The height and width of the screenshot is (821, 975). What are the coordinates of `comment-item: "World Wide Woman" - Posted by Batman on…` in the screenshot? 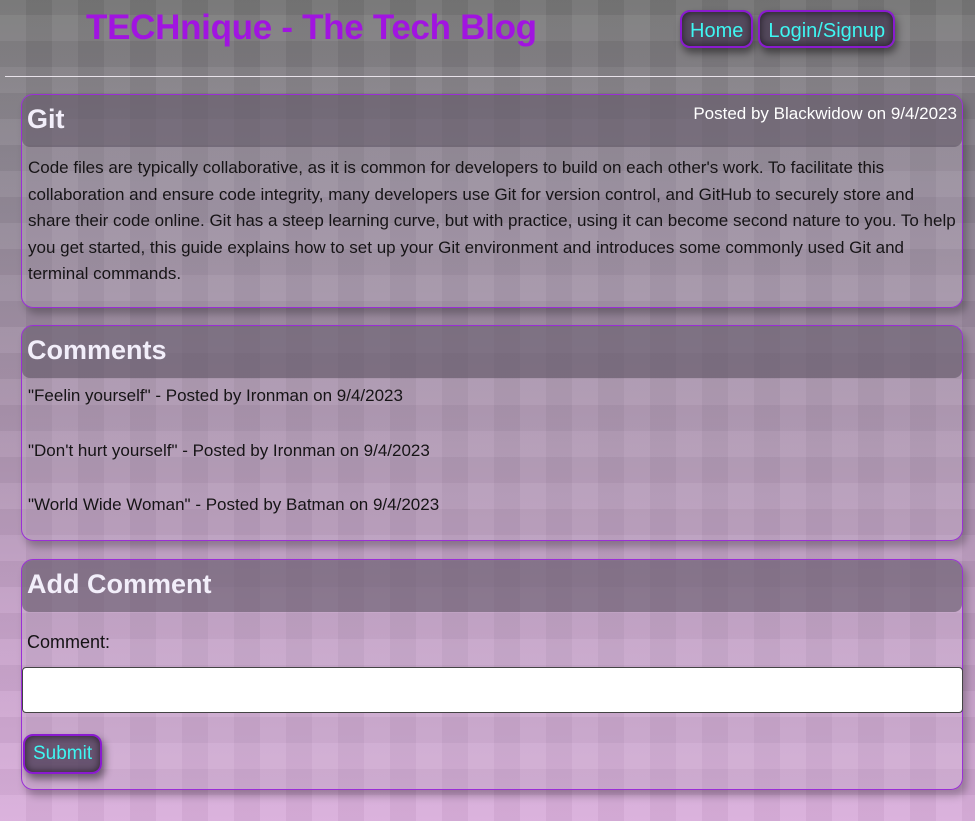 It's located at (234, 504).